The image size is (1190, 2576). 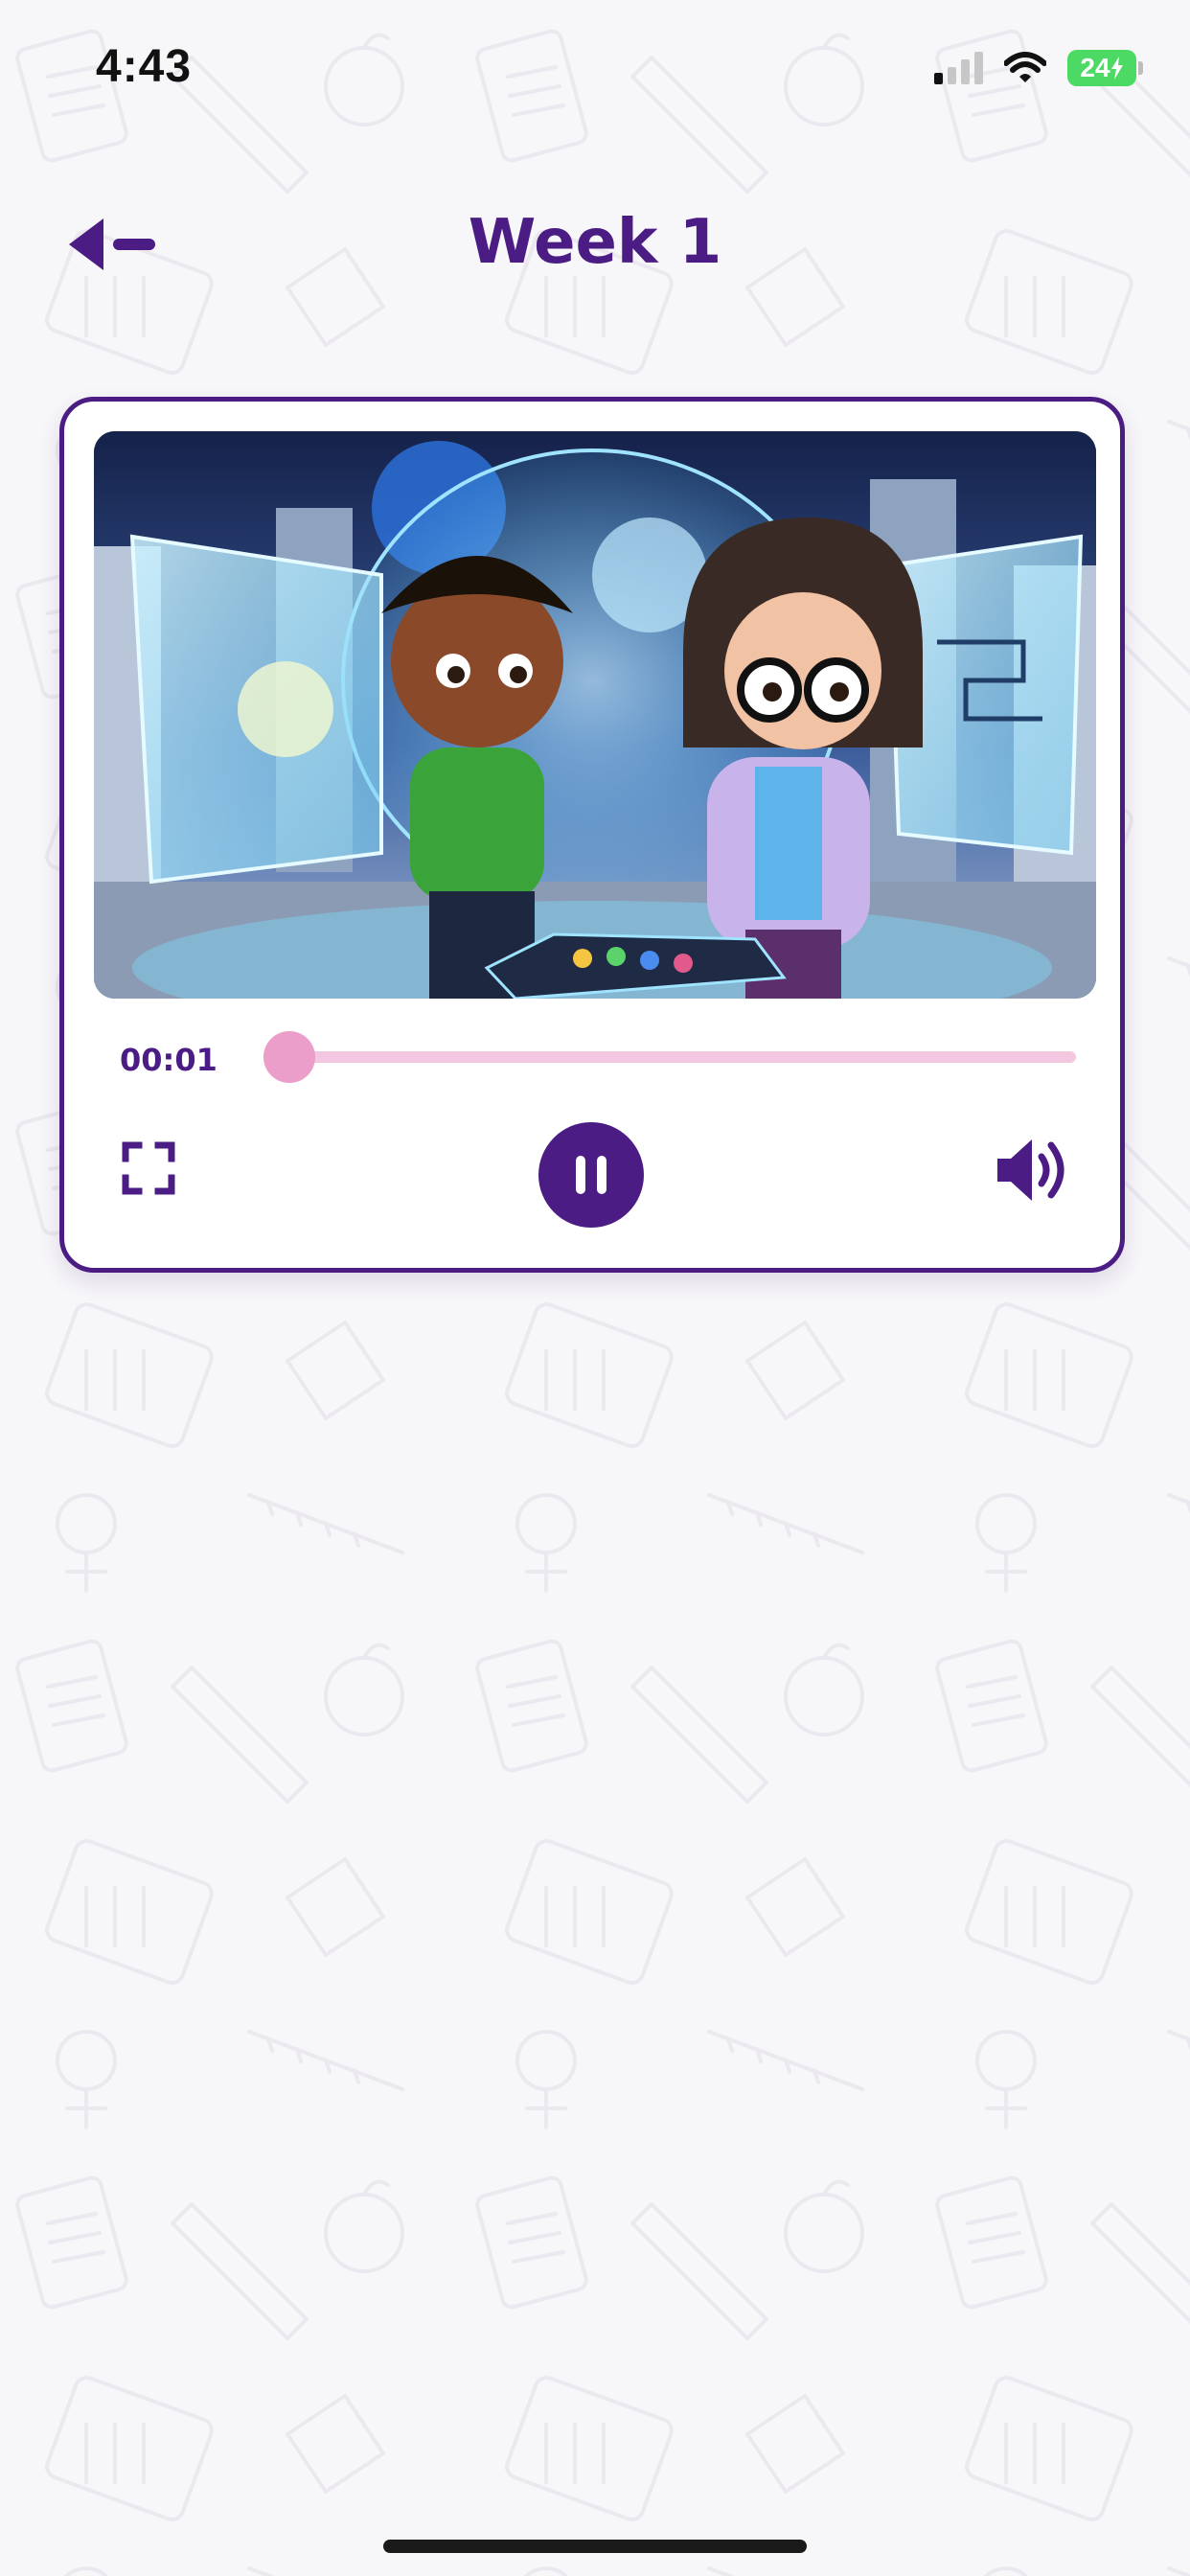 What do you see at coordinates (1116, 68) in the screenshot?
I see `charging-bolt-icon` at bounding box center [1116, 68].